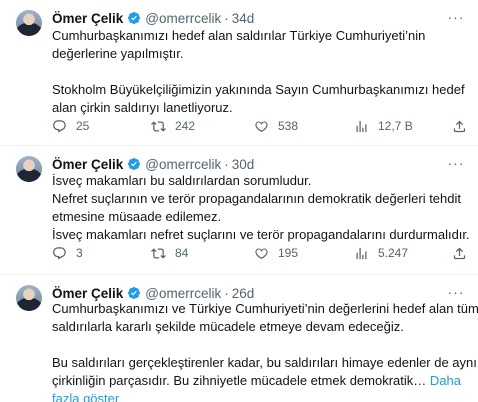  Describe the element at coordinates (137, 216) in the screenshot. I see `tweet-text-line: etmesine müsaade edilemez.` at that location.